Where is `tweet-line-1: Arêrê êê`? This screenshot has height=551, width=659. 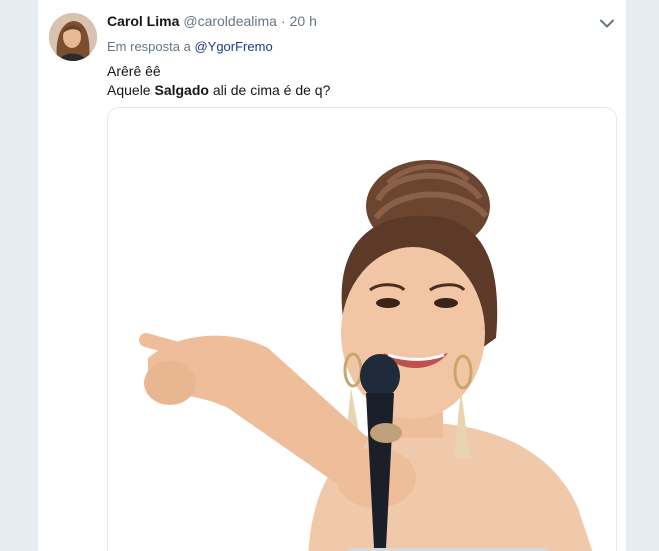 tweet-line-1: Arêrê êê is located at coordinates (134, 71).